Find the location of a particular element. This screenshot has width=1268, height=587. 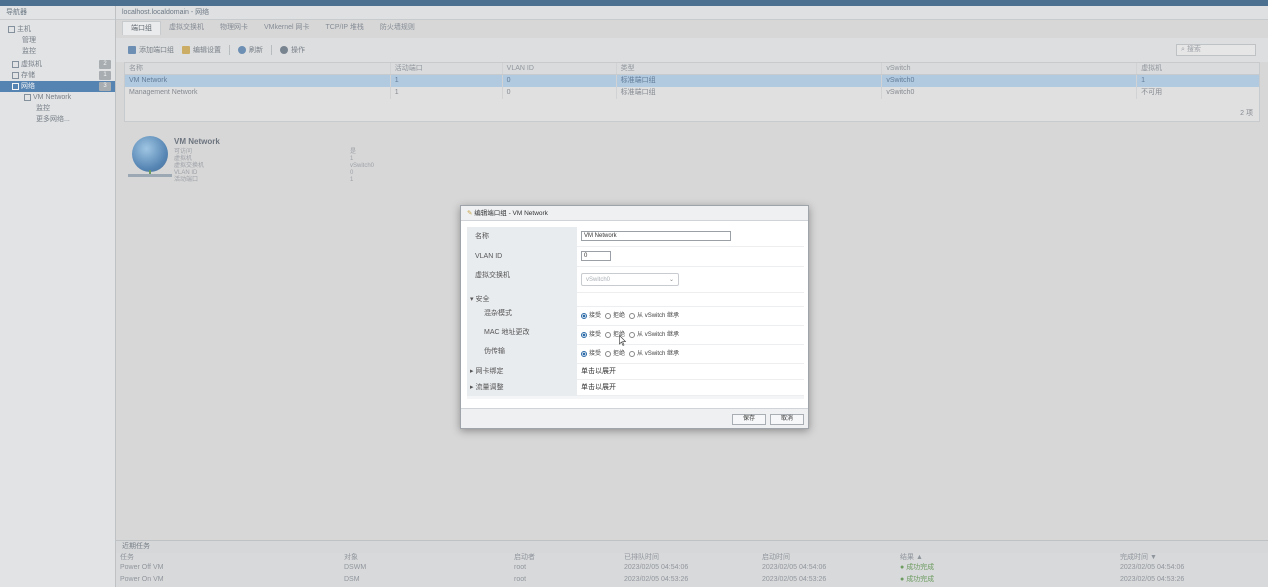

security-section: ▾ 安全 is located at coordinates (635, 300).